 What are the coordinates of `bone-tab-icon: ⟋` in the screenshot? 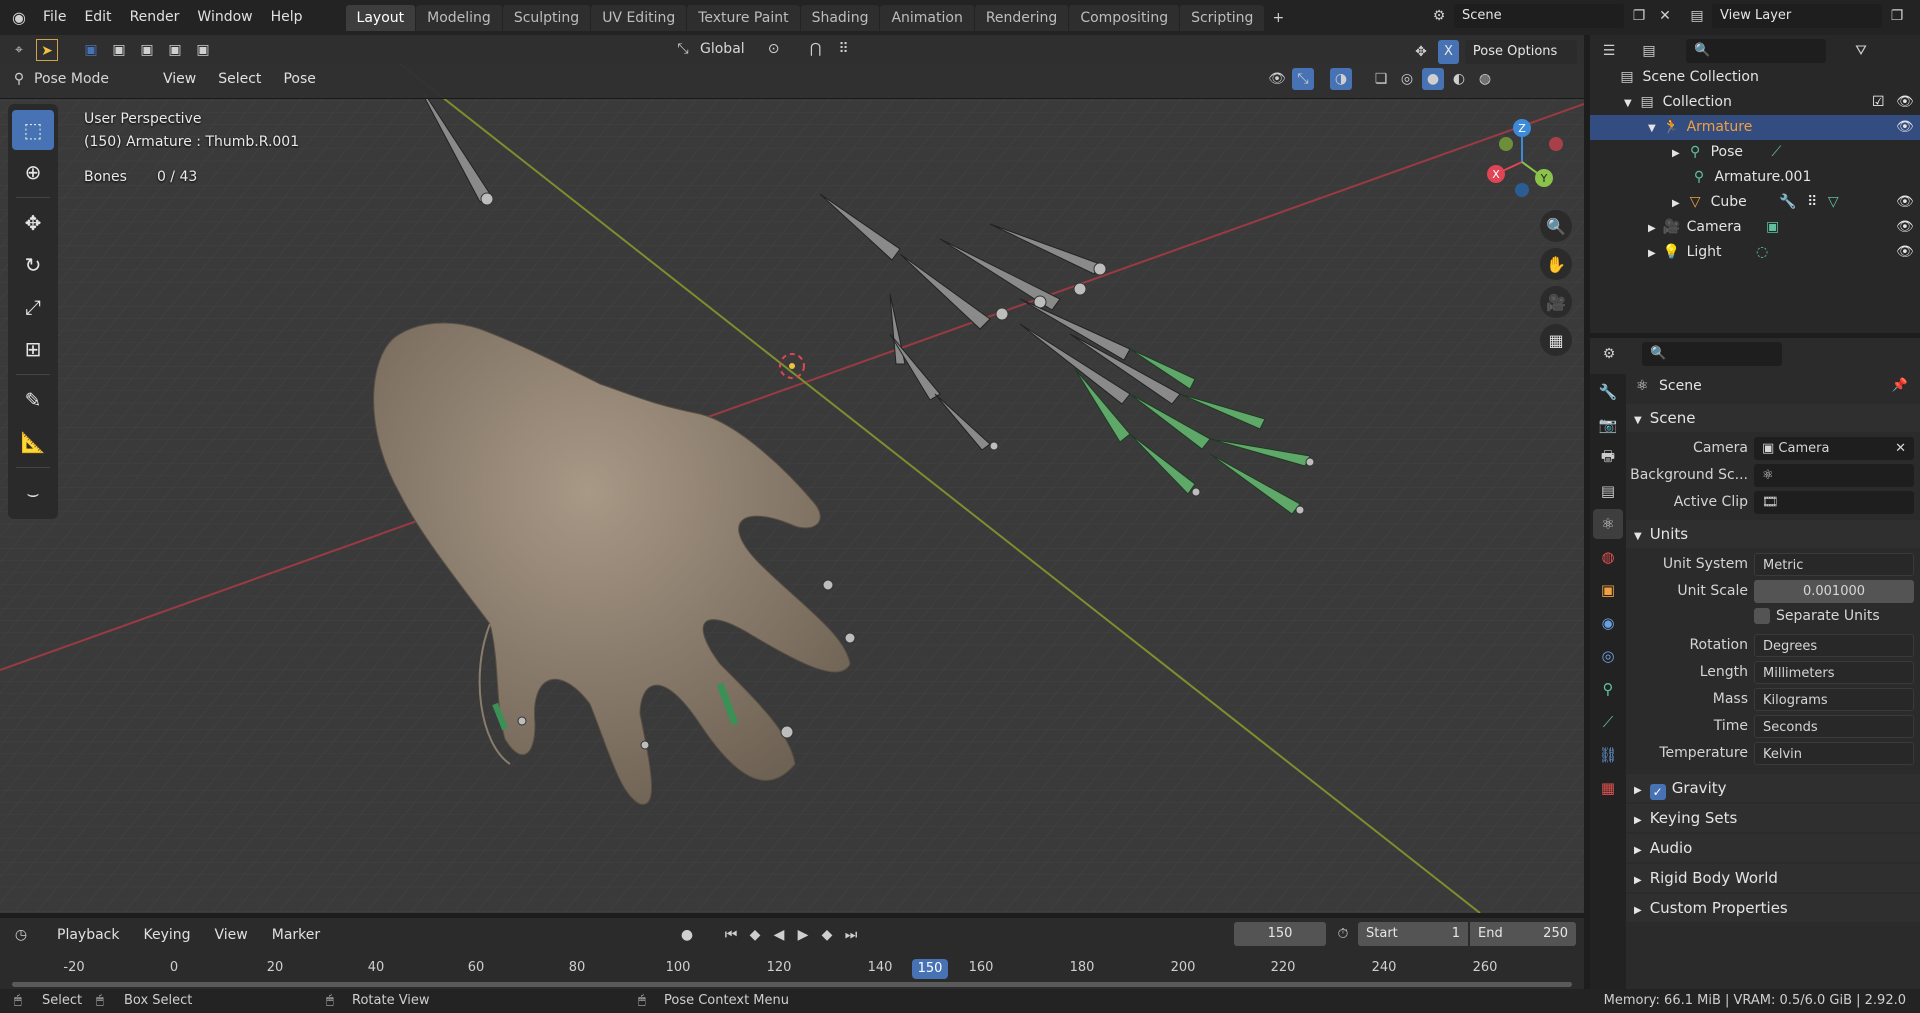 It's located at (1608, 722).